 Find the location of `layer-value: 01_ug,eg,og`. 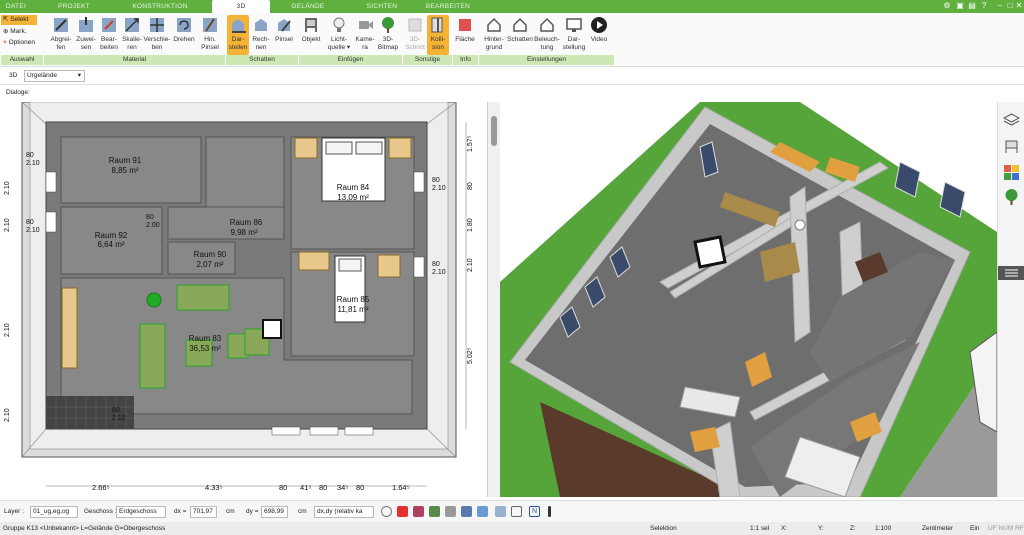

layer-value: 01_ug,eg,og is located at coordinates (51, 511).